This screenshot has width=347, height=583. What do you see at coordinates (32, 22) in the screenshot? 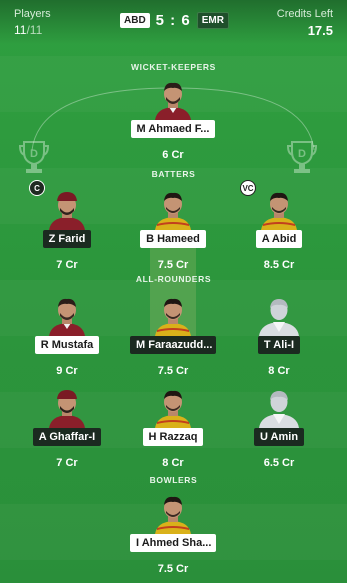
I see `players-counter: Players 11/11` at bounding box center [32, 22].